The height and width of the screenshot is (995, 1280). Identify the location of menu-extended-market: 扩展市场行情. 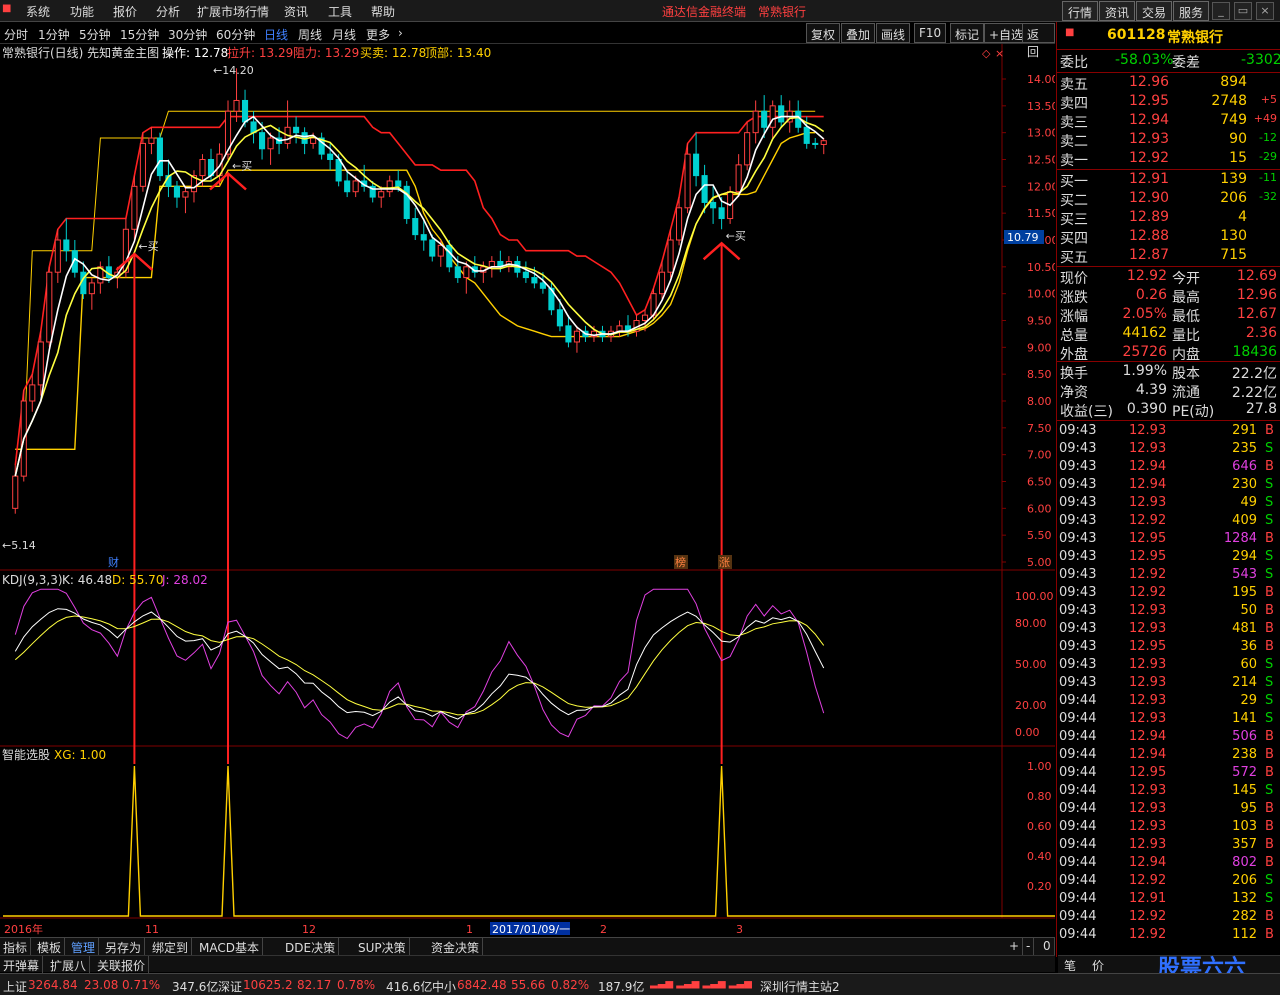
(233, 11).